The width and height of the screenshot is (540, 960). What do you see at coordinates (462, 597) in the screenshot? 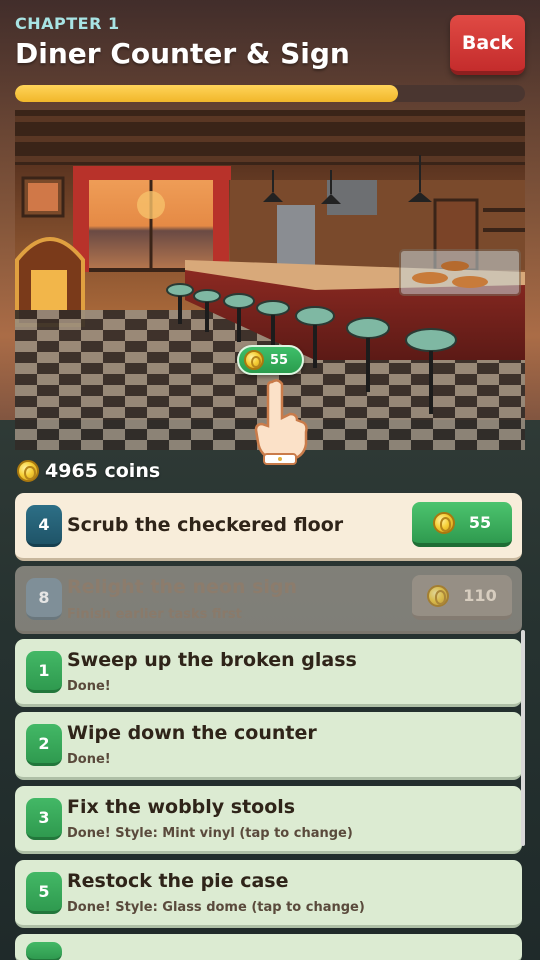
I see `locked-reward-button: 110` at bounding box center [462, 597].